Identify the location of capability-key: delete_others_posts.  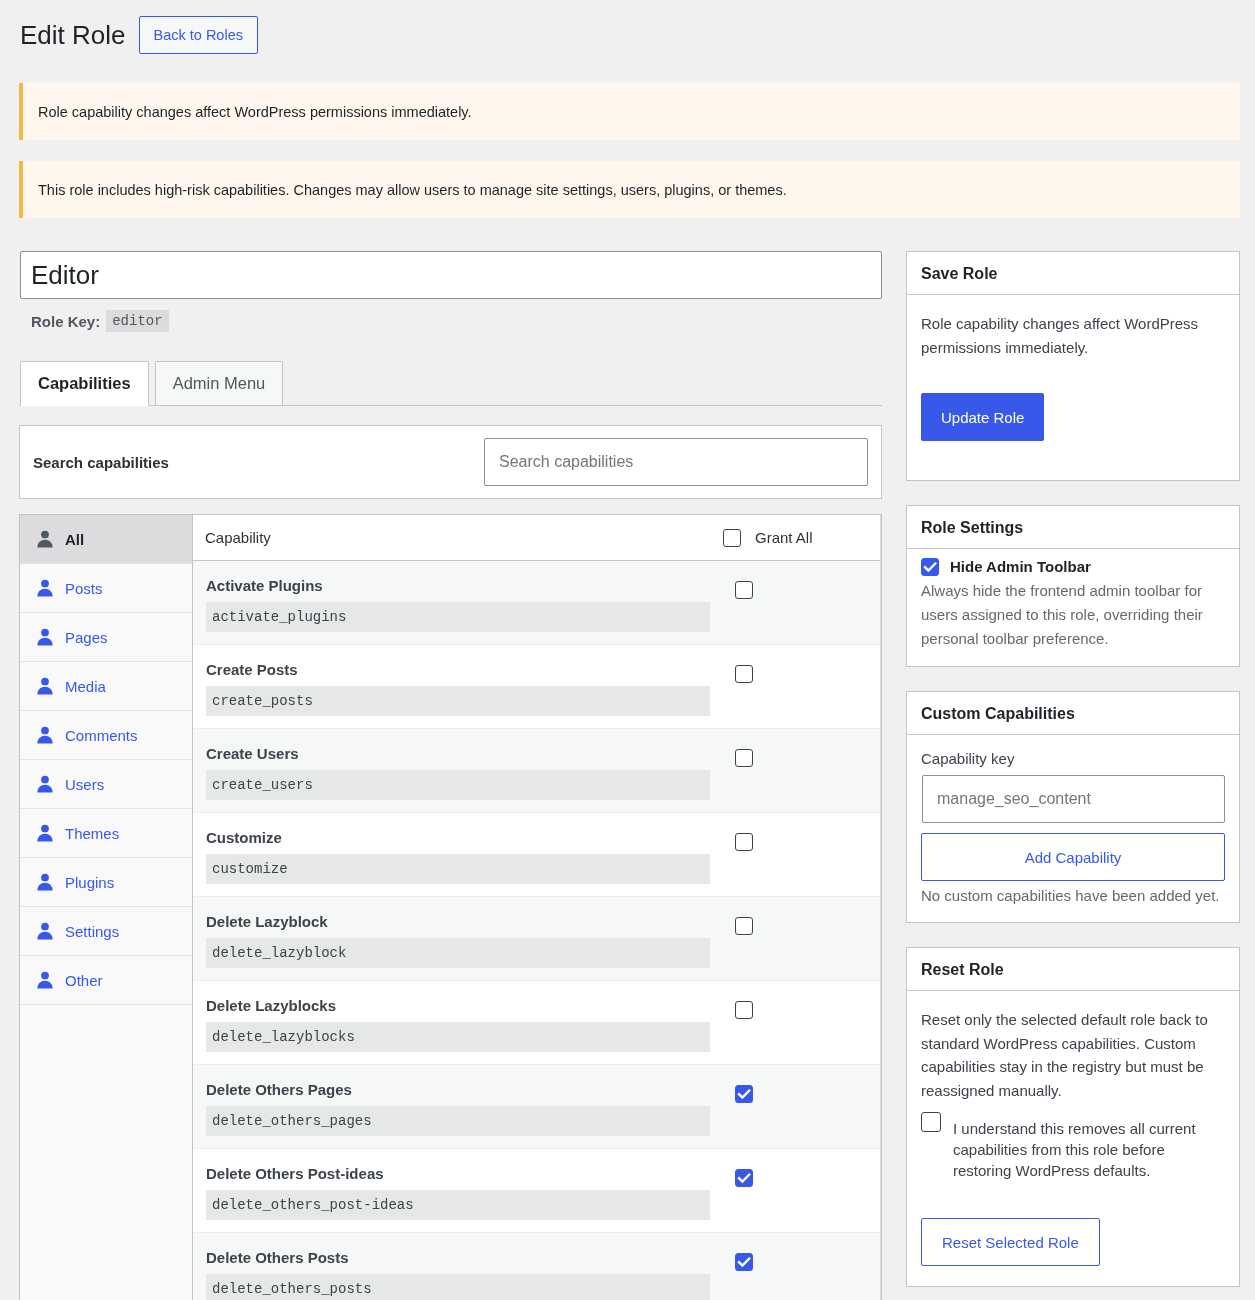
(458, 1287).